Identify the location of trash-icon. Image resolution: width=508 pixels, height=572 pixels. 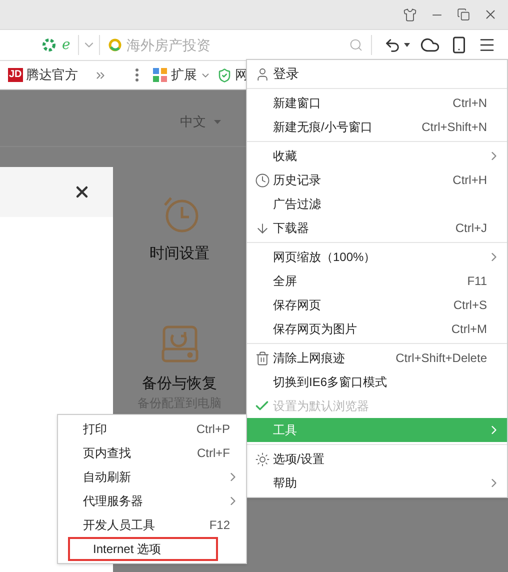
(262, 358).